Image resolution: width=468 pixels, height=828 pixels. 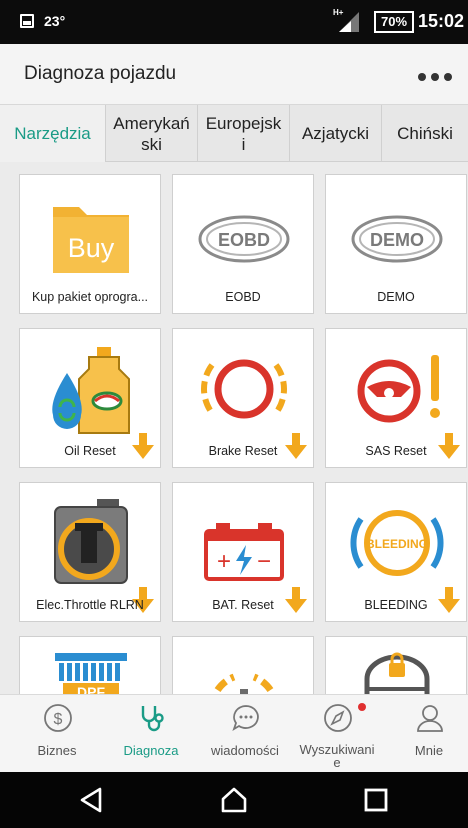 What do you see at coordinates (53, 133) in the screenshot?
I see `tab-narzedzia: Narzędzia` at bounding box center [53, 133].